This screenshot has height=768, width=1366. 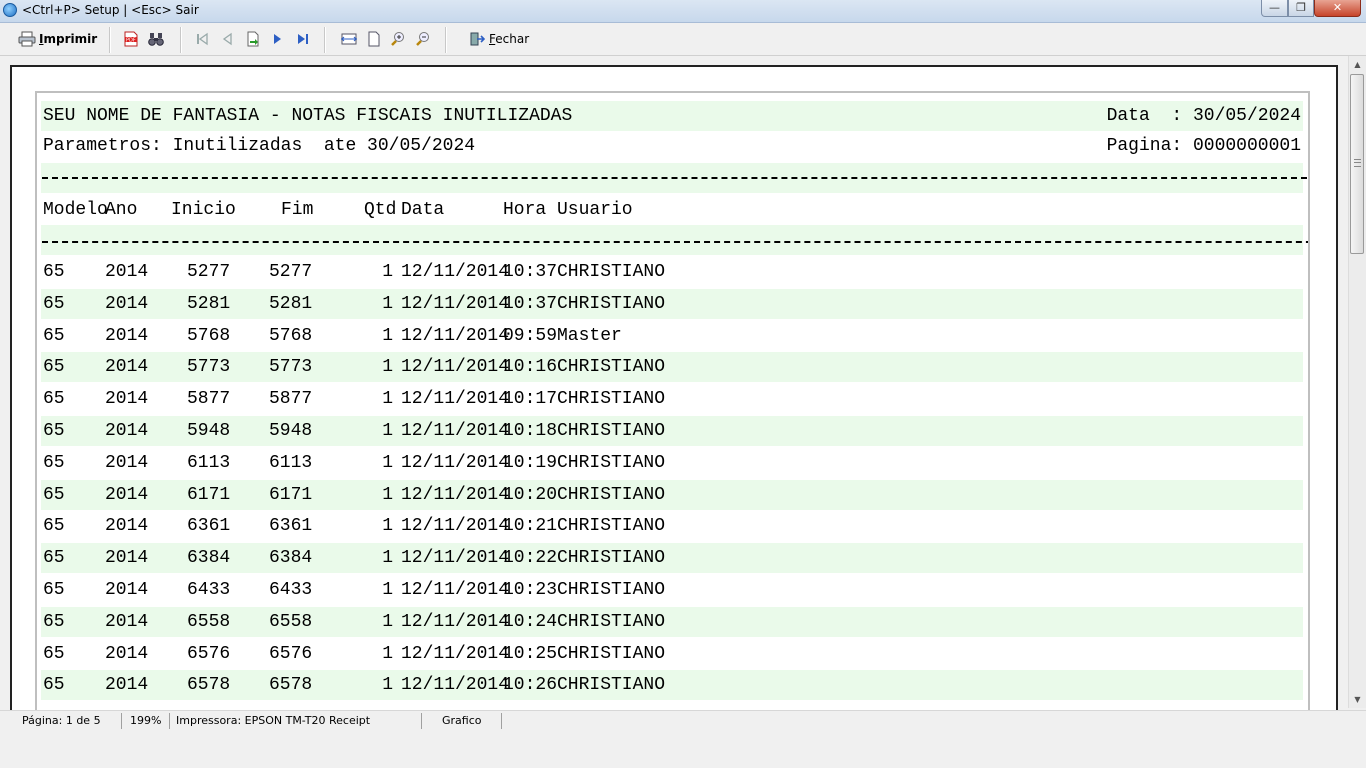 I want to click on column-header-hora: Hora, so click(x=525, y=210).